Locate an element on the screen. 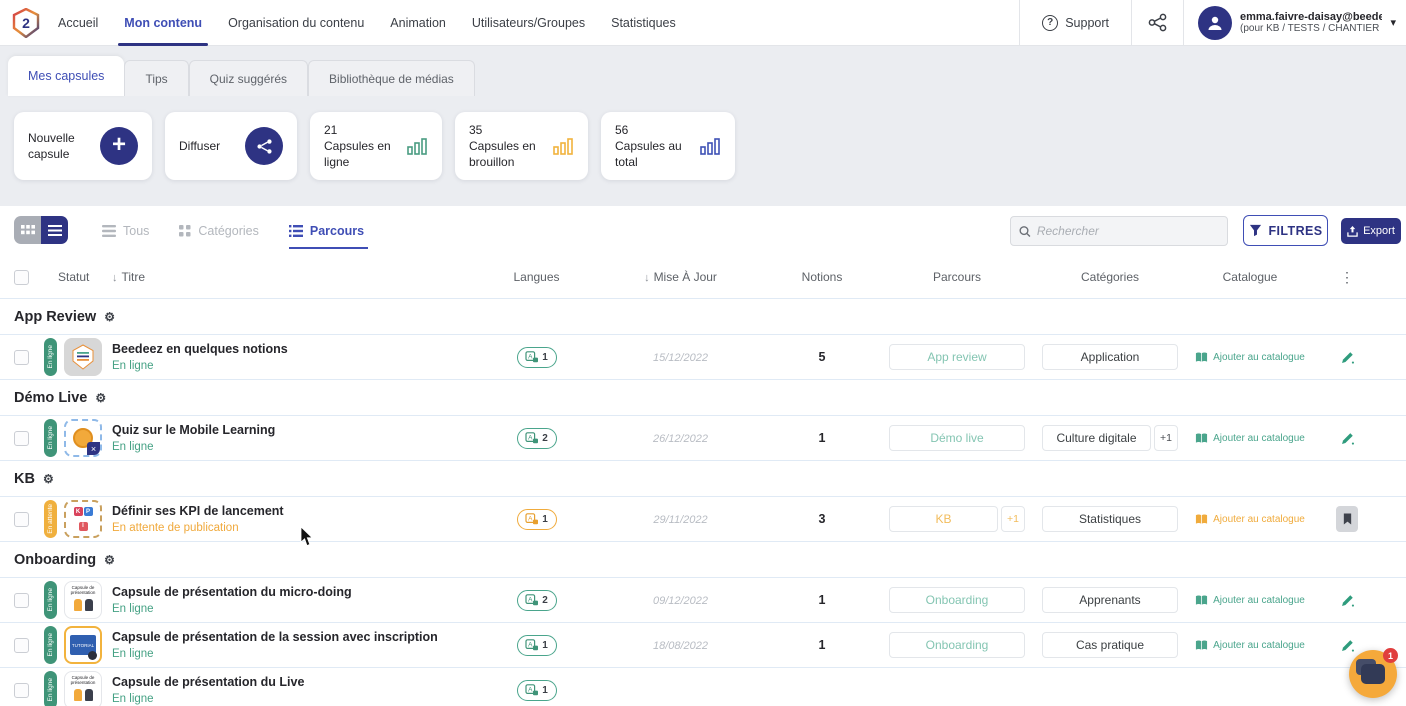 The height and width of the screenshot is (706, 1406). parcours-chip: KB is located at coordinates (943, 519).